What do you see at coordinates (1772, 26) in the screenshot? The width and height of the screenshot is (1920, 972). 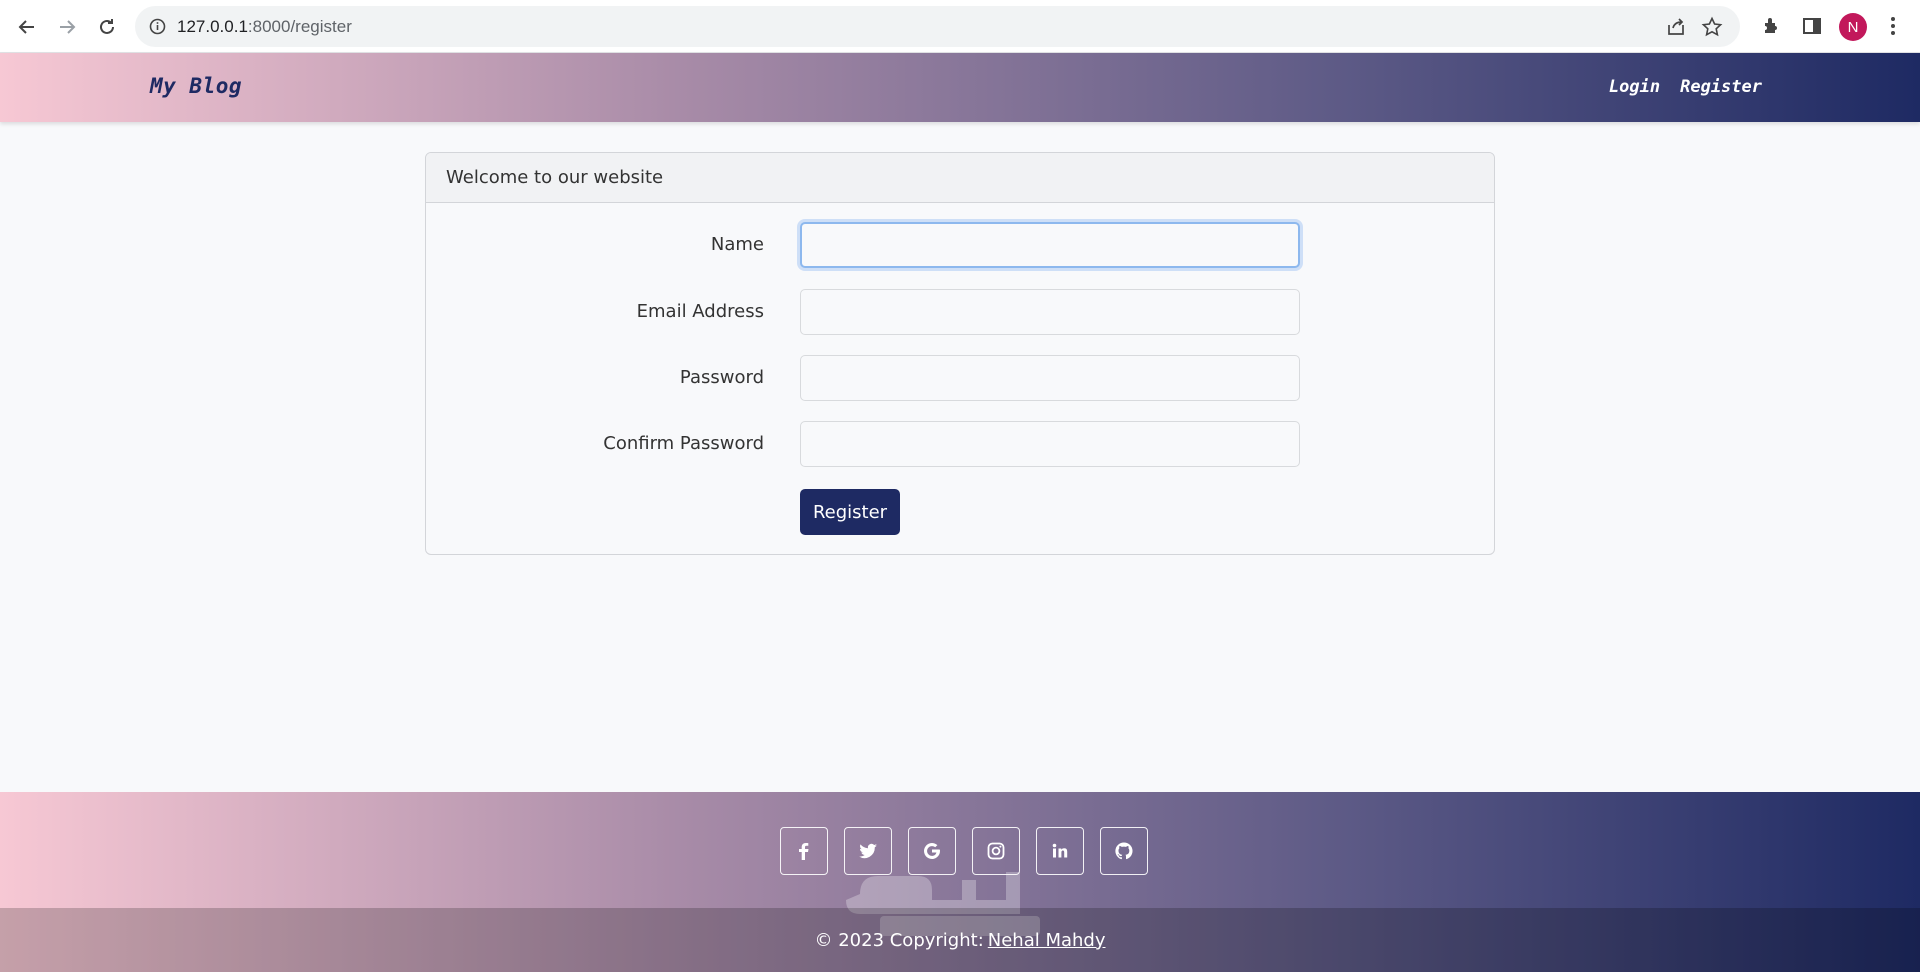 I see `extensions-puzzle-icon` at bounding box center [1772, 26].